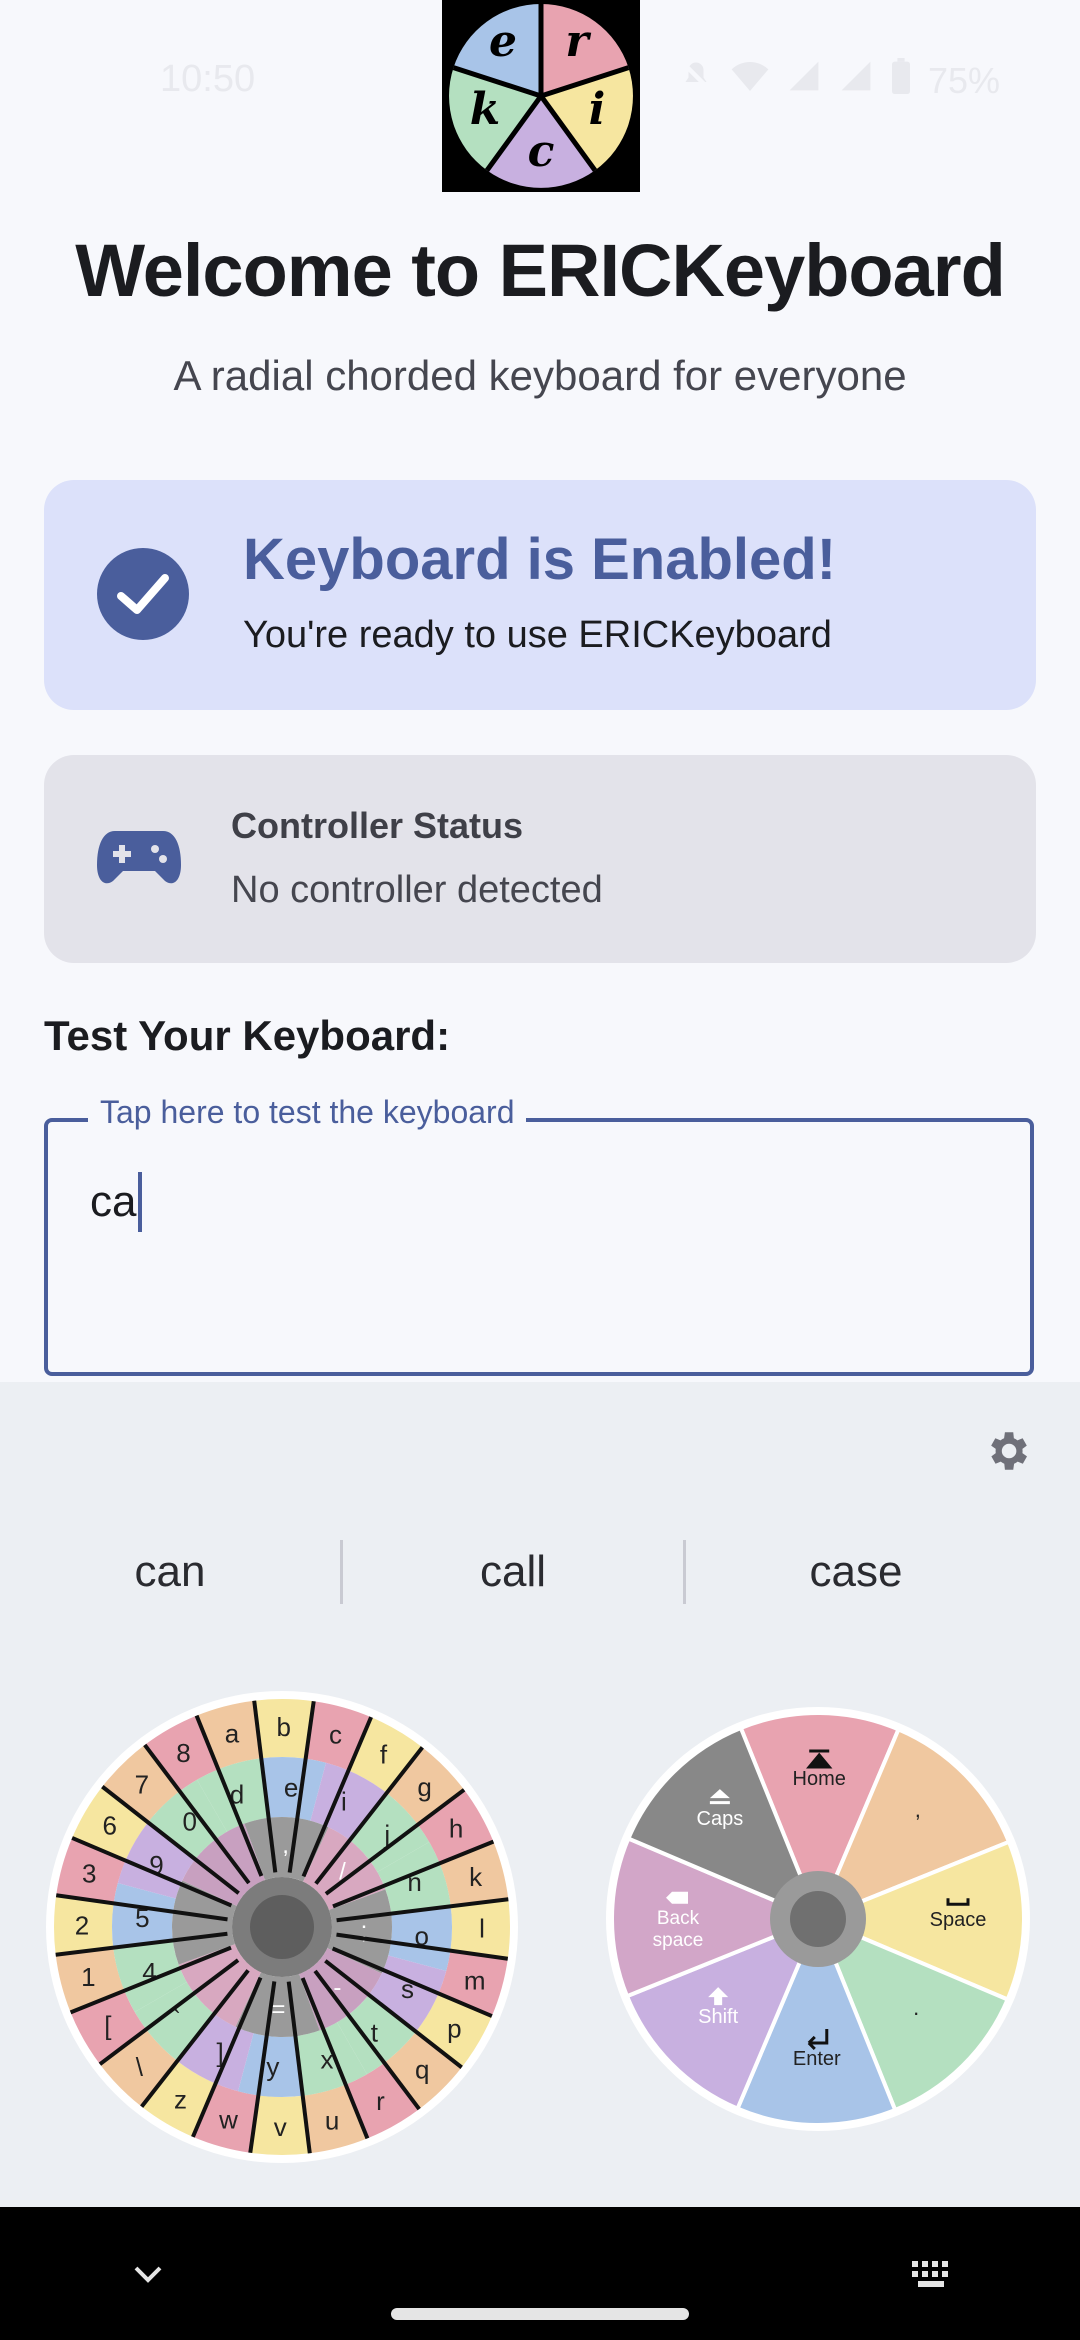 Image resolution: width=1080 pixels, height=2340 pixels. I want to click on letter-key-label: y, so click(272, 2067).